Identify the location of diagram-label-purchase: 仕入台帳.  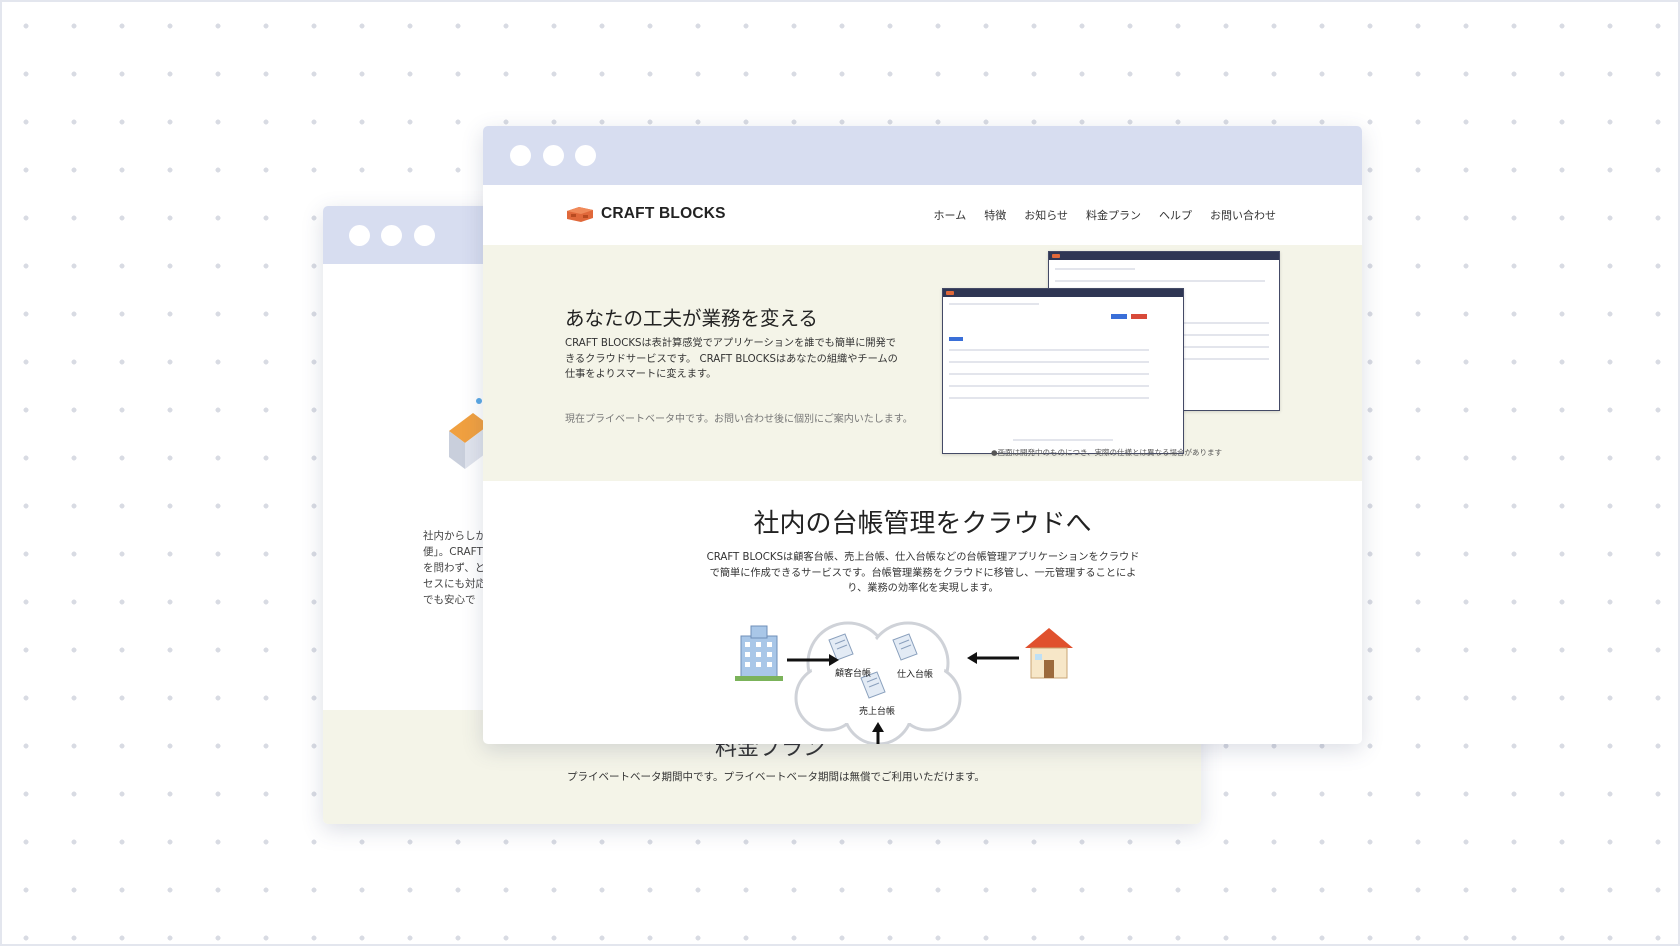
(915, 675).